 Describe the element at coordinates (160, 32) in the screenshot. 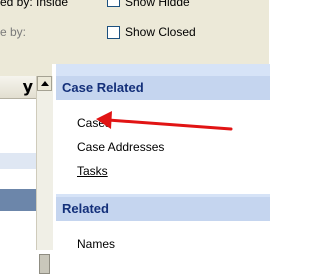

I see `show-closed-label: Show Closed` at that location.